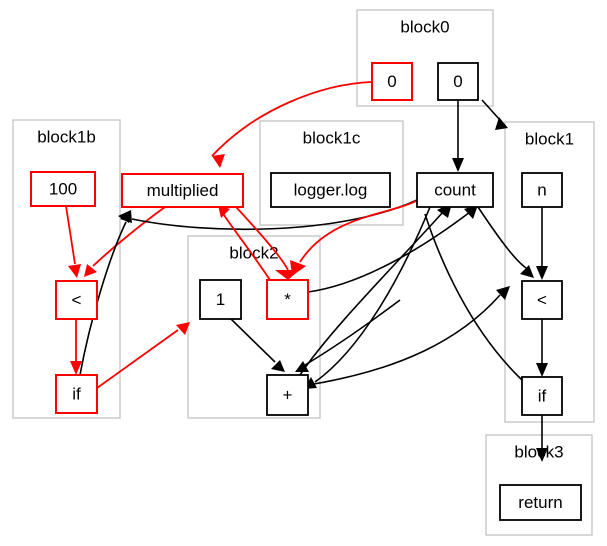 The height and width of the screenshot is (546, 607). I want to click on edge-e-hundred-lt, so click(73, 241).